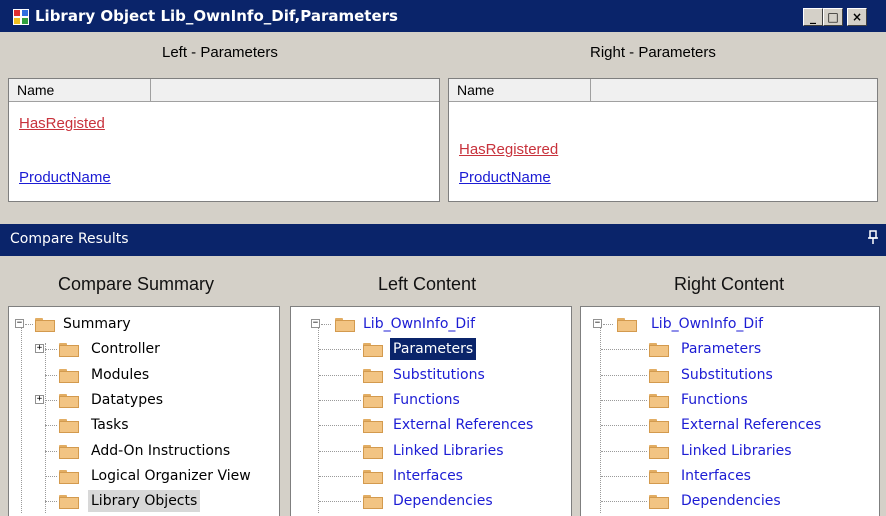 The image size is (886, 516). Describe the element at coordinates (873, 239) in the screenshot. I see `pin-icon` at that location.